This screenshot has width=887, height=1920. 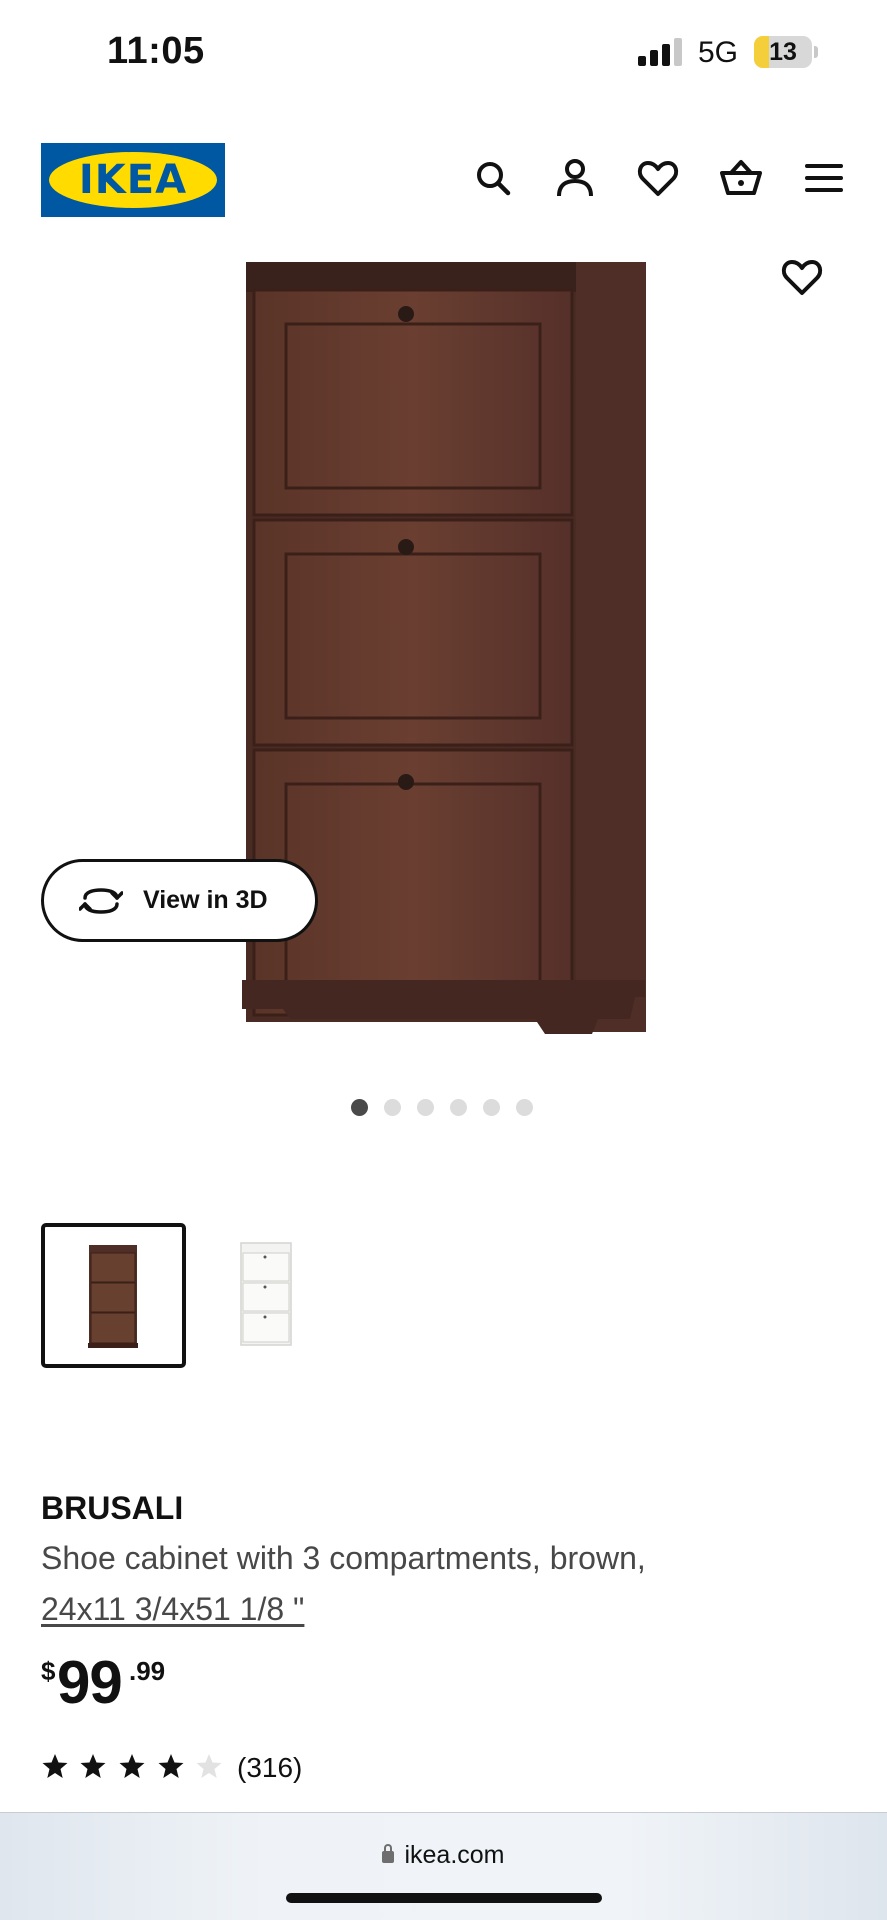 I want to click on variant-thumbnail-white, so click(x=267, y=1295).